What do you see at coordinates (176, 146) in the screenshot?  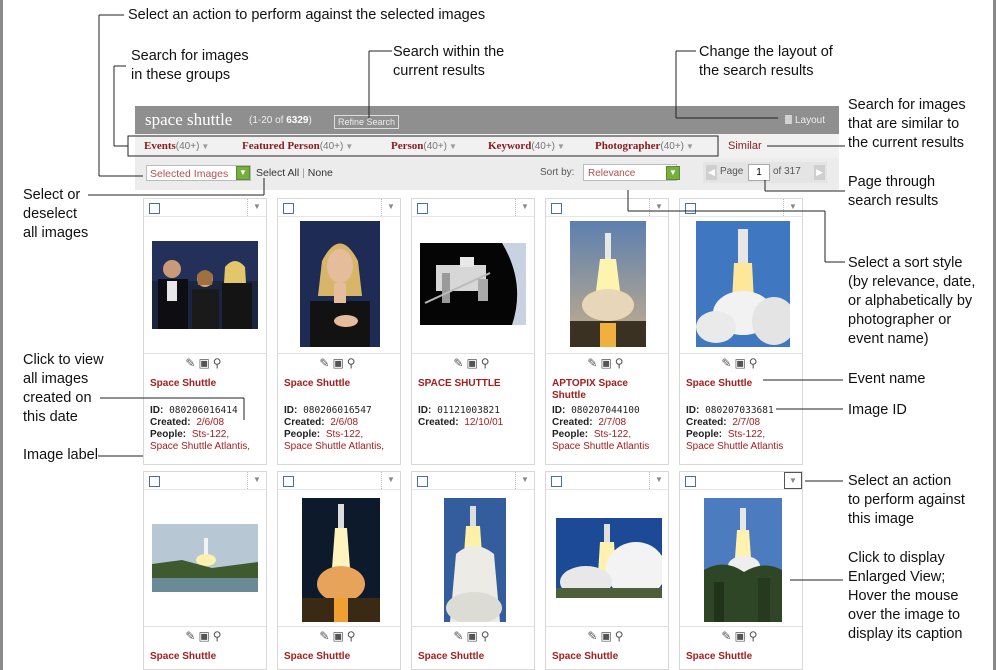 I see `facet-events: Events(40+) ▼` at bounding box center [176, 146].